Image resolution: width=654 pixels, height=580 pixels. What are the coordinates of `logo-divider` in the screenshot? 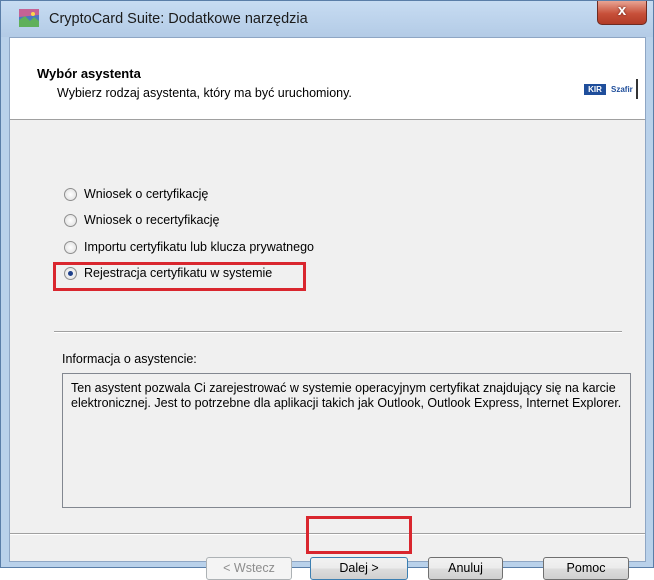 It's located at (637, 89).